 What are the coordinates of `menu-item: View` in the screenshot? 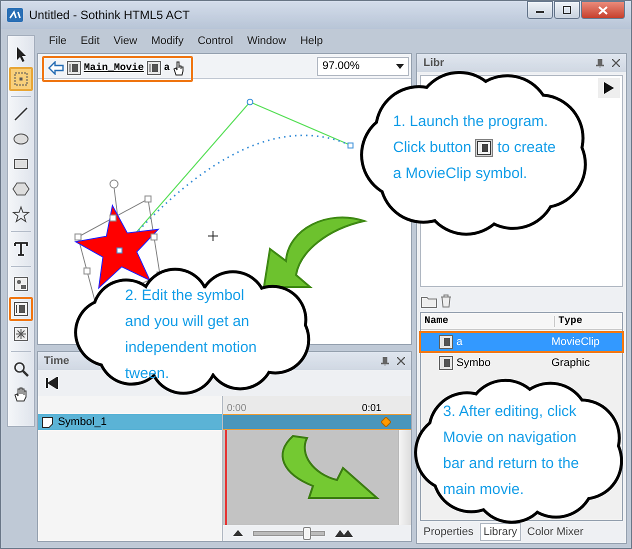 It's located at (126, 41).